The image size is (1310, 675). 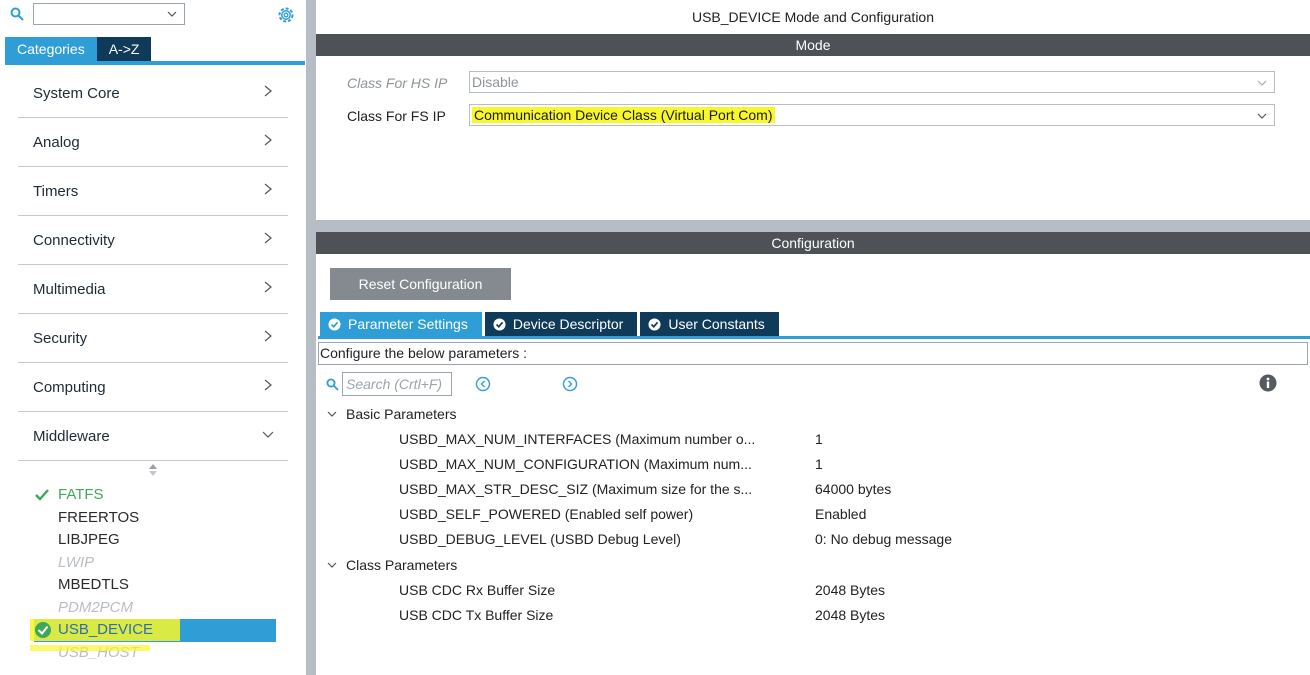 I want to click on list-item-label: LIBJPEG, so click(x=89, y=539).